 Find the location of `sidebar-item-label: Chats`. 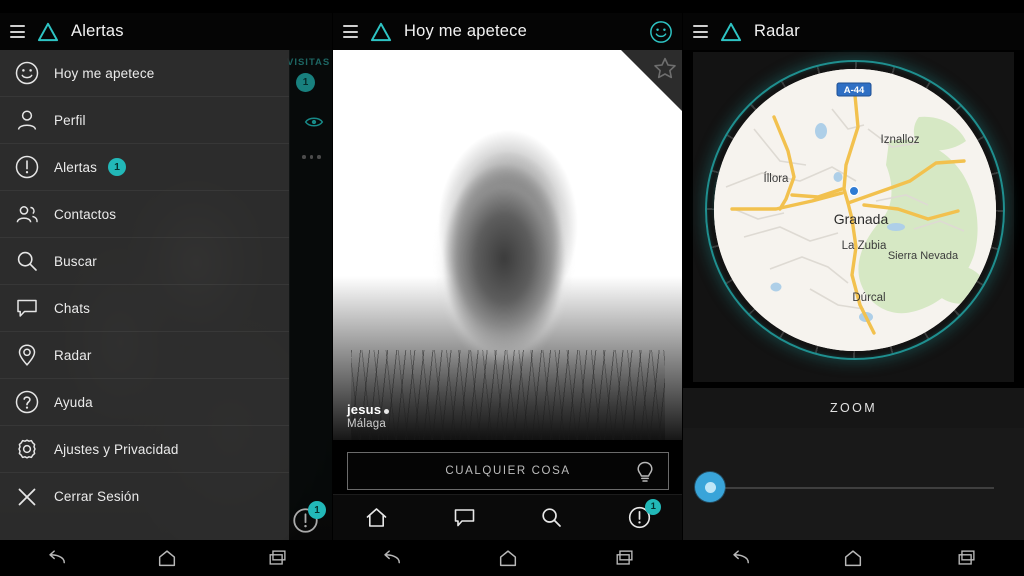

sidebar-item-label: Chats is located at coordinates (72, 308).